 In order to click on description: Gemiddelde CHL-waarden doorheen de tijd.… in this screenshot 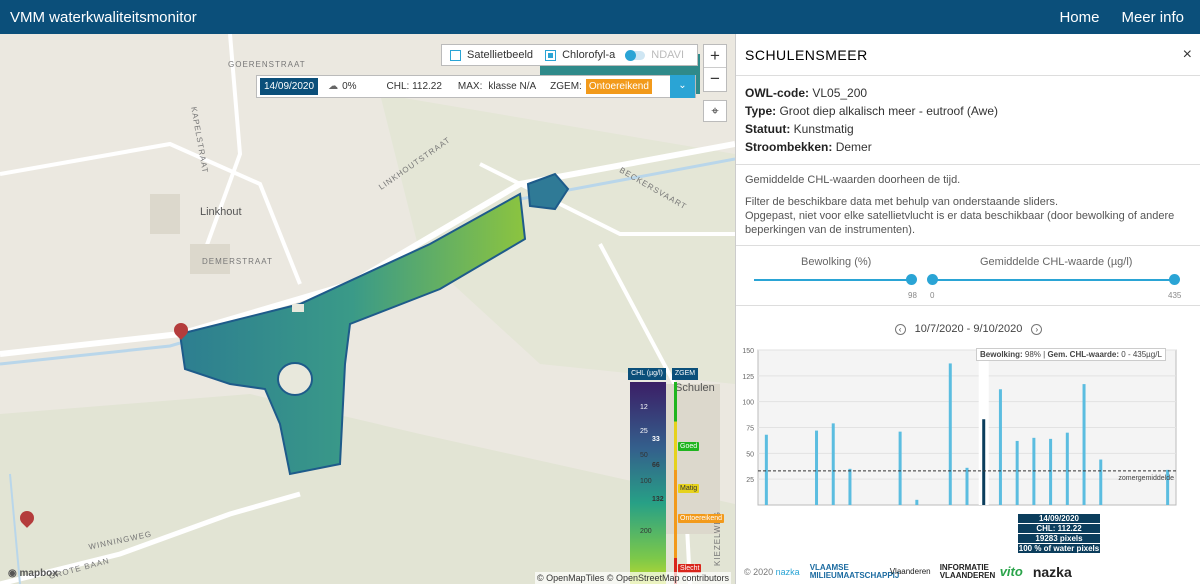, I will do `click(968, 205)`.